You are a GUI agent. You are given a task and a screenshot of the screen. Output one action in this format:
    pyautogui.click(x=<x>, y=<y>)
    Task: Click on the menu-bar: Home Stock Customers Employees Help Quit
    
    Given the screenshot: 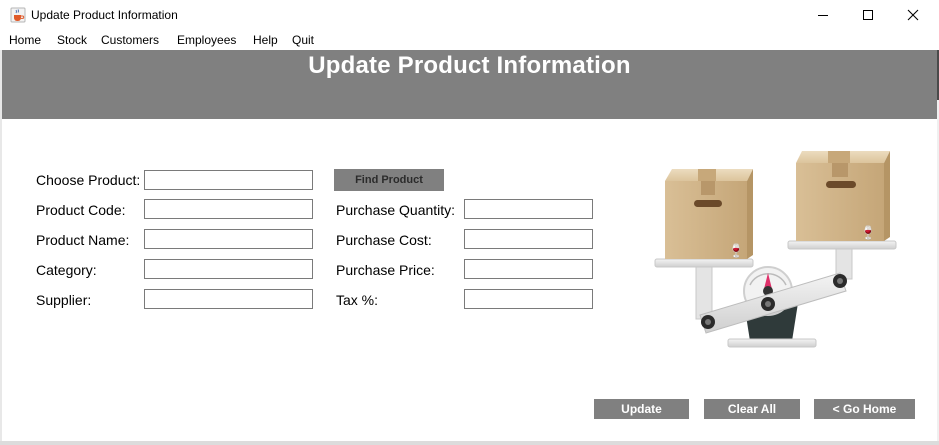 What is the action you would take?
    pyautogui.click(x=469, y=40)
    